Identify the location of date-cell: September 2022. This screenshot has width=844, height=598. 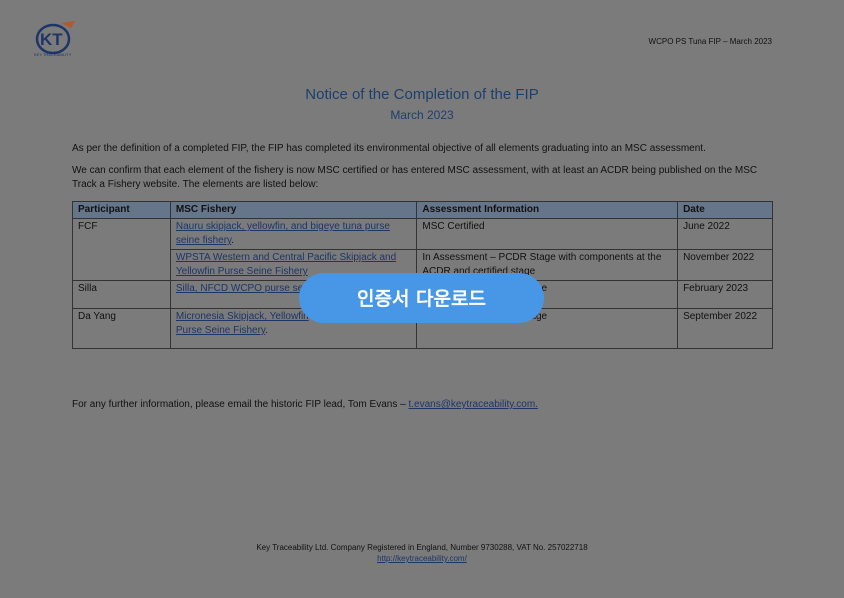
(725, 328).